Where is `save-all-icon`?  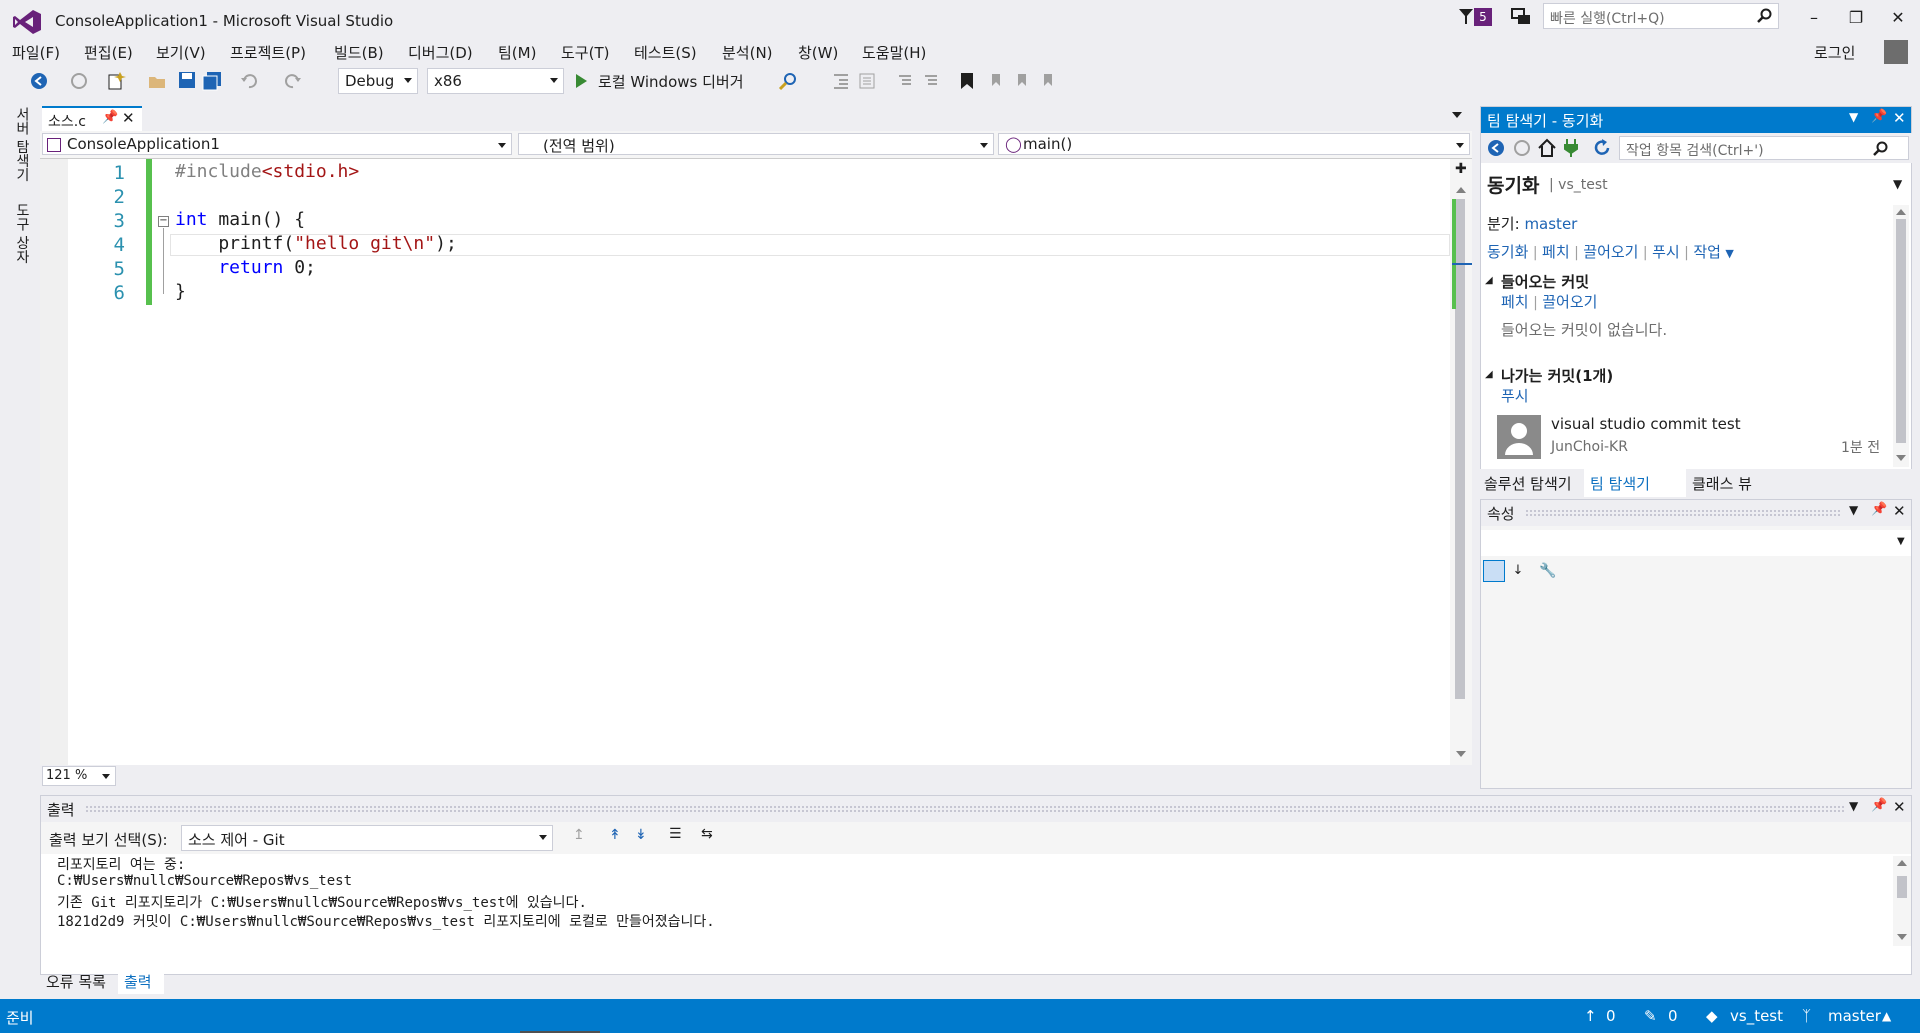 save-all-icon is located at coordinates (212, 81).